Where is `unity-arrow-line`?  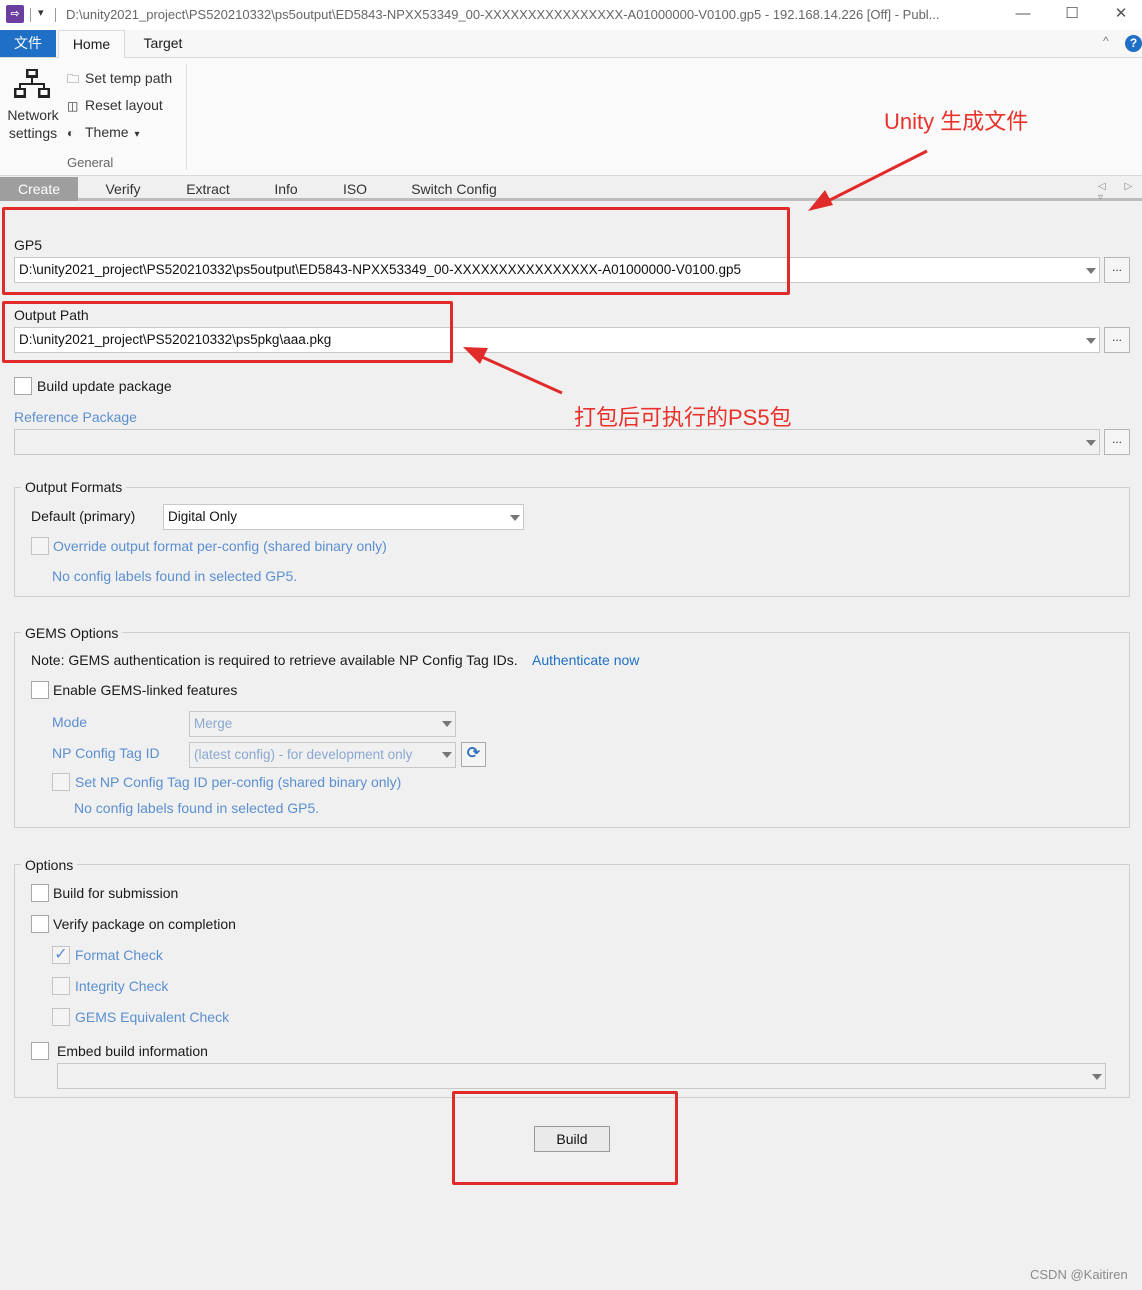
unity-arrow-line is located at coordinates (876, 176).